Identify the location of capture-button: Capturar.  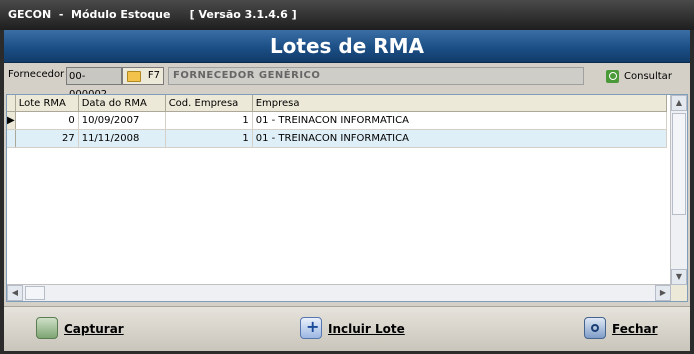
(86, 329).